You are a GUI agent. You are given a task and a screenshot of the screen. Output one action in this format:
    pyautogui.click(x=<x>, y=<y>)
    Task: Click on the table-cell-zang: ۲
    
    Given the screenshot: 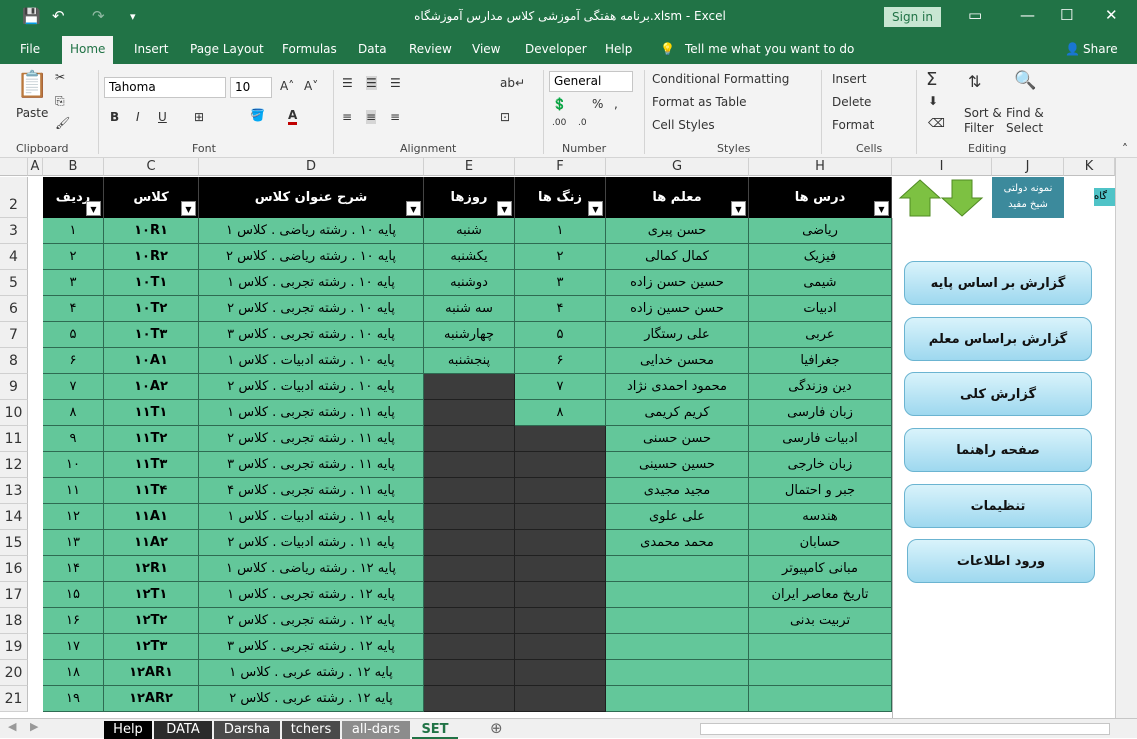 What is the action you would take?
    pyautogui.click(x=560, y=257)
    